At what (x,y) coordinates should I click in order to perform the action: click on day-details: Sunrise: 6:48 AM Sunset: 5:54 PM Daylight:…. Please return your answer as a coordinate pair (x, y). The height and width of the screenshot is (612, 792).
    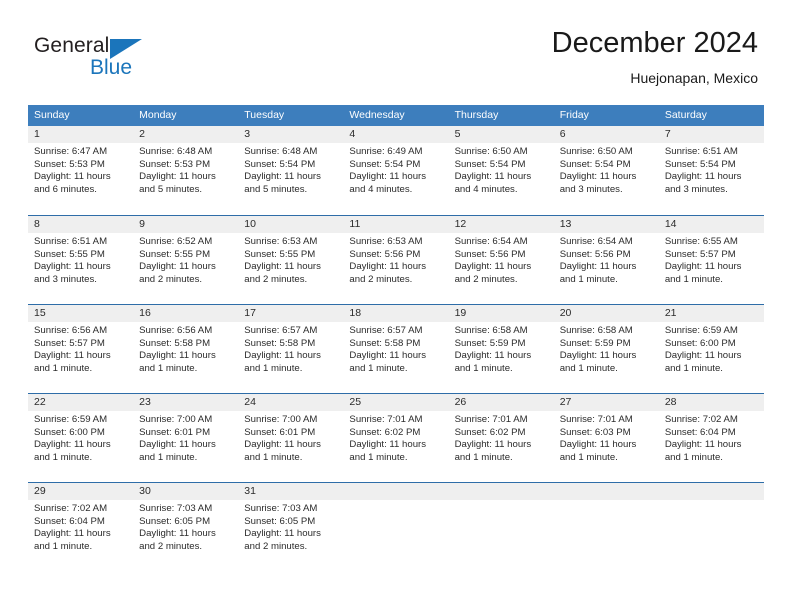
    Looking at the image, I should click on (290, 170).